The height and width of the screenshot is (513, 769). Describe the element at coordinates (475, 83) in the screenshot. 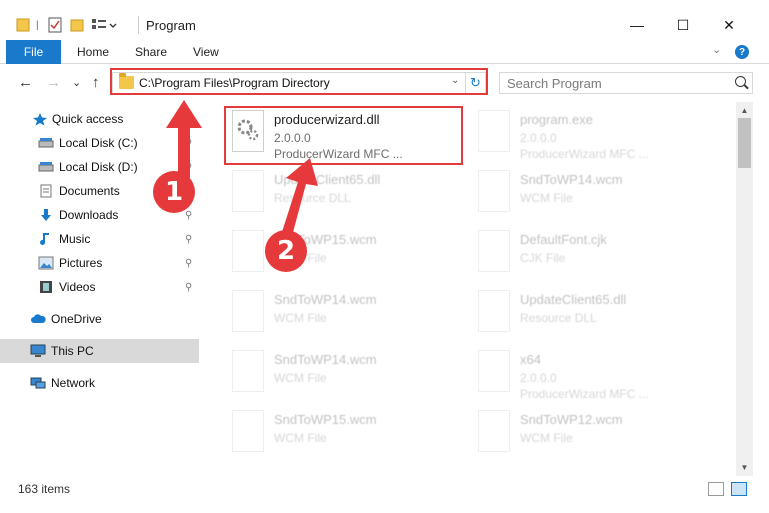

I see `refresh-icon: ↻` at that location.